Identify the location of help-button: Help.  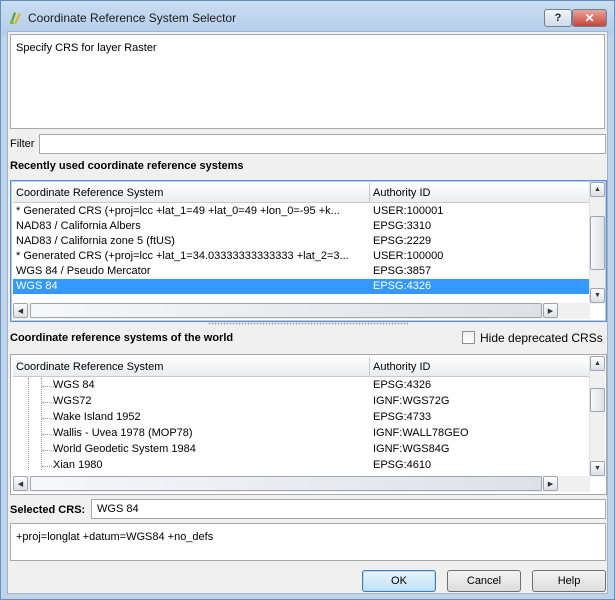
(569, 581).